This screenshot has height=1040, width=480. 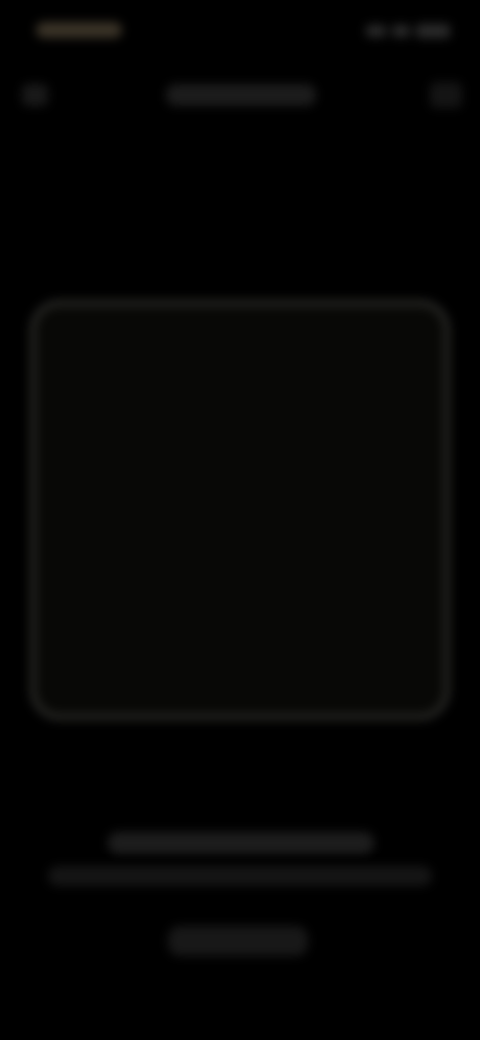 I want to click on wifi-icon, so click(x=401, y=31).